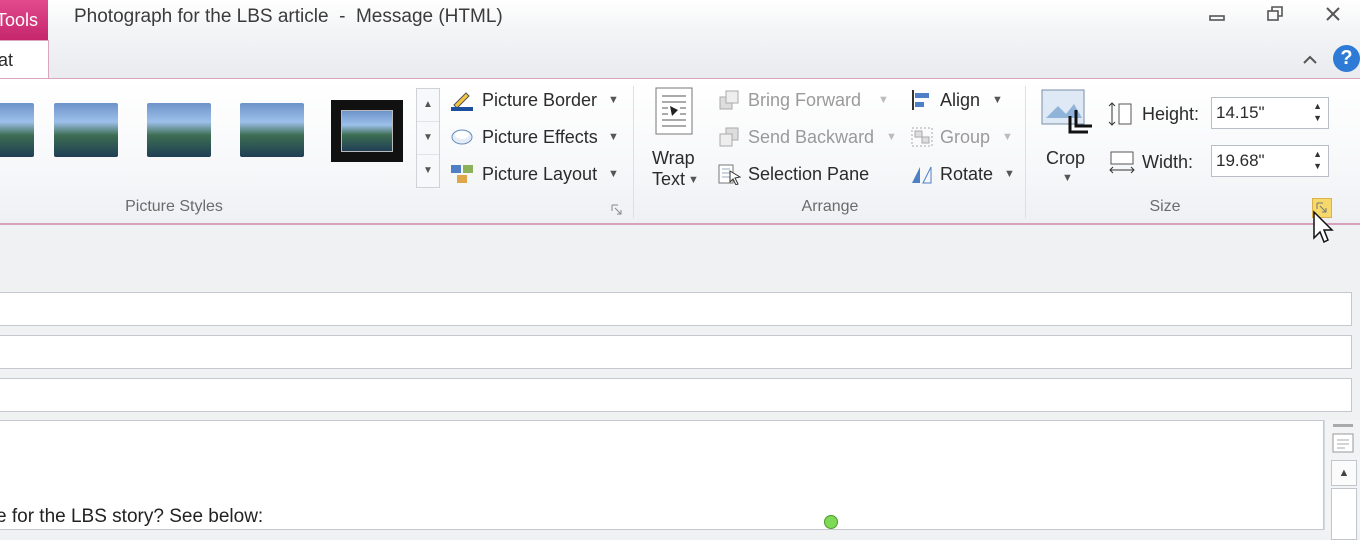 This screenshot has width=1360, height=540. I want to click on align-label: Align, so click(960, 100).